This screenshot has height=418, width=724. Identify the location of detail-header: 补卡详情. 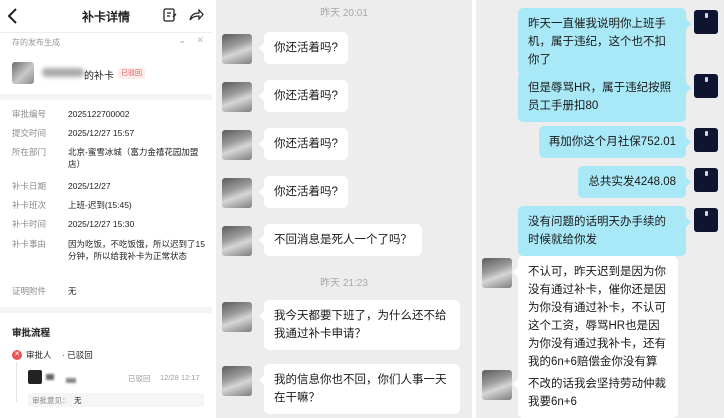
(106, 16).